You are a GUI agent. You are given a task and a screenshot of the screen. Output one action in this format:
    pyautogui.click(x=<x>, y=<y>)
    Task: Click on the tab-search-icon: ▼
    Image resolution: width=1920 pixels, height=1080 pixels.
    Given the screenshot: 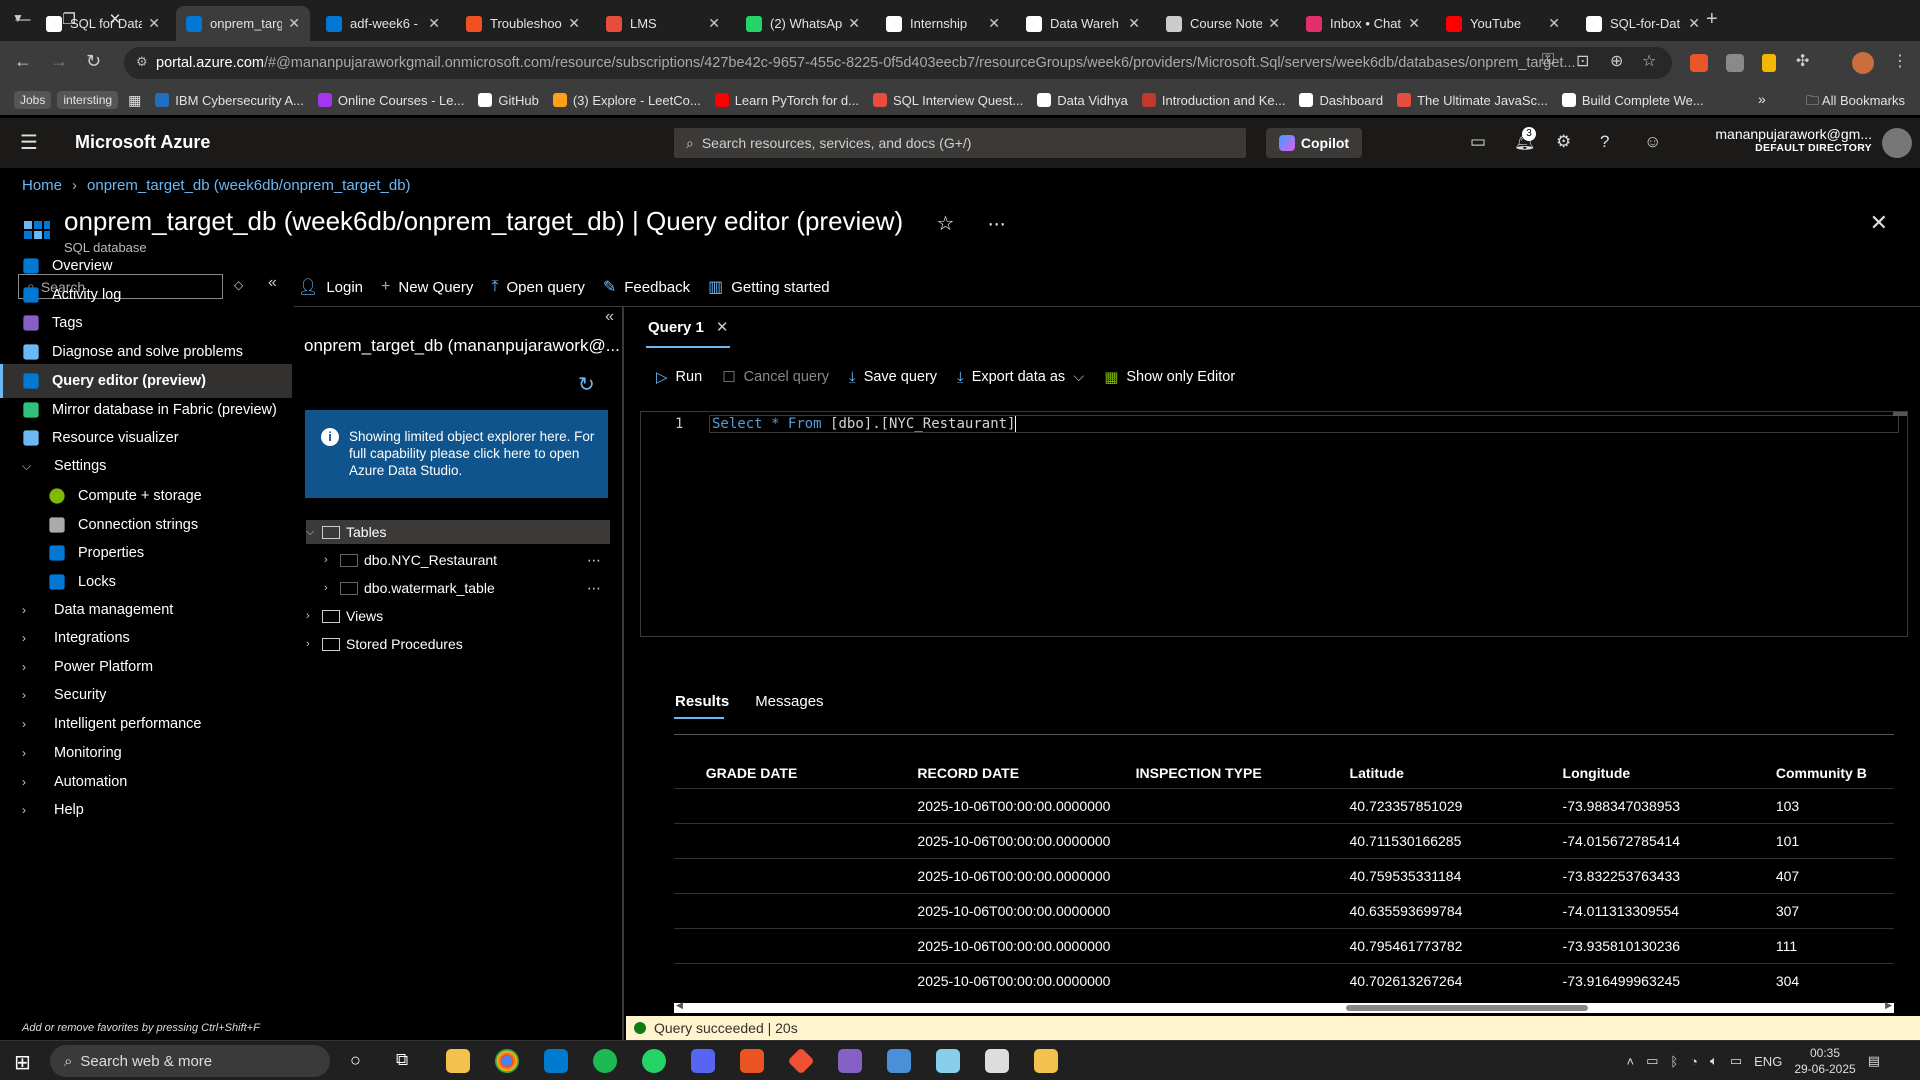 What is the action you would take?
    pyautogui.click(x=18, y=18)
    